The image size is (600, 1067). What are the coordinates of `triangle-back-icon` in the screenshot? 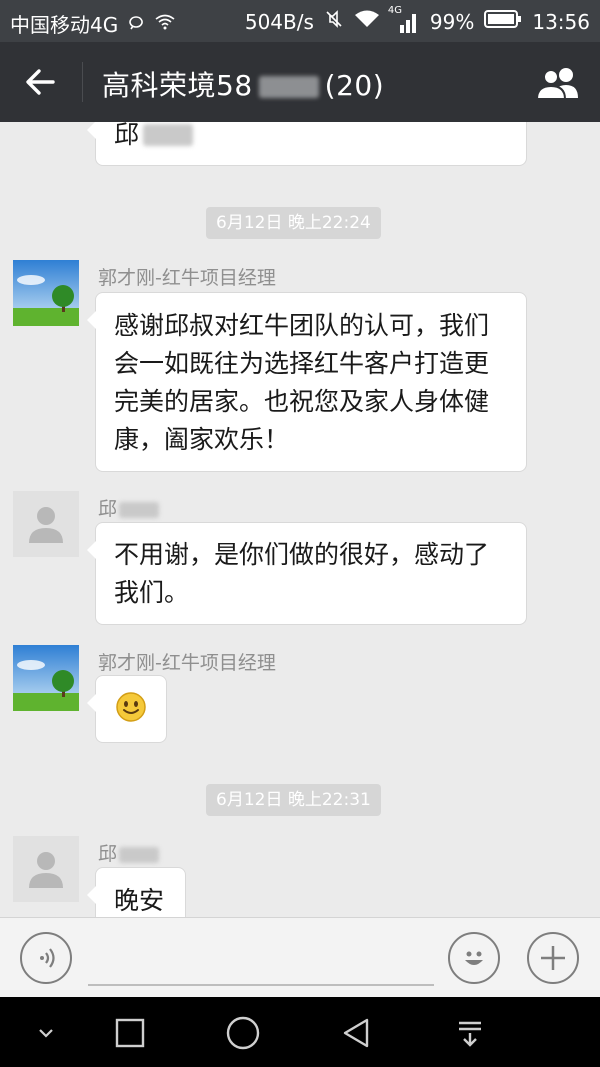 It's located at (356, 1033).